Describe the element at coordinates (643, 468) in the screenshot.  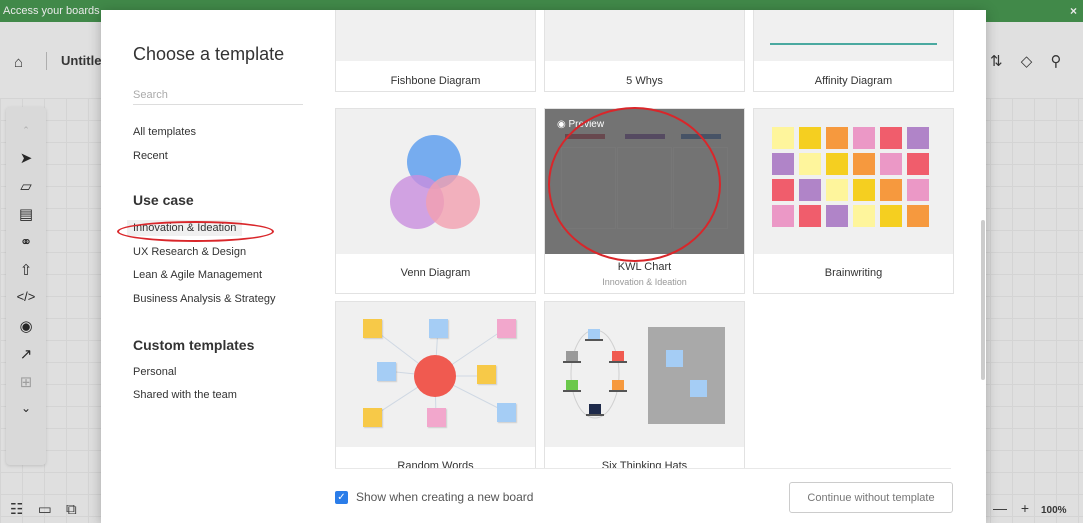
I see `footer-divider` at that location.